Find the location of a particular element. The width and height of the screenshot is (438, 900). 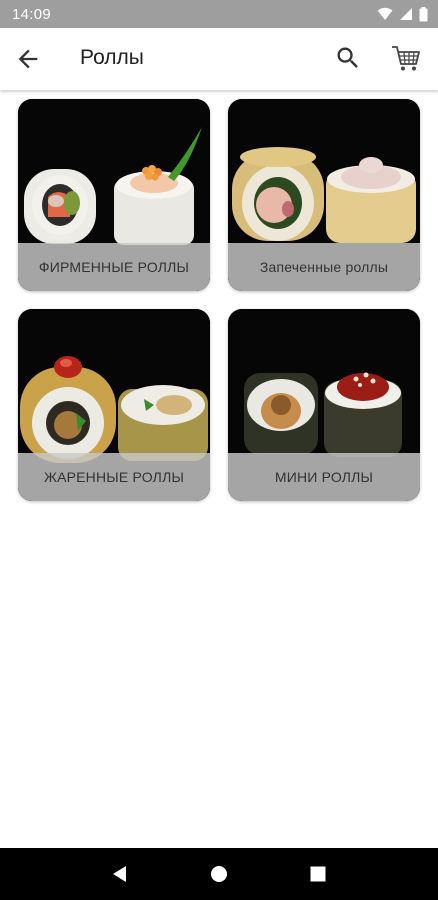

status-time: 14:09 is located at coordinates (32, 14).